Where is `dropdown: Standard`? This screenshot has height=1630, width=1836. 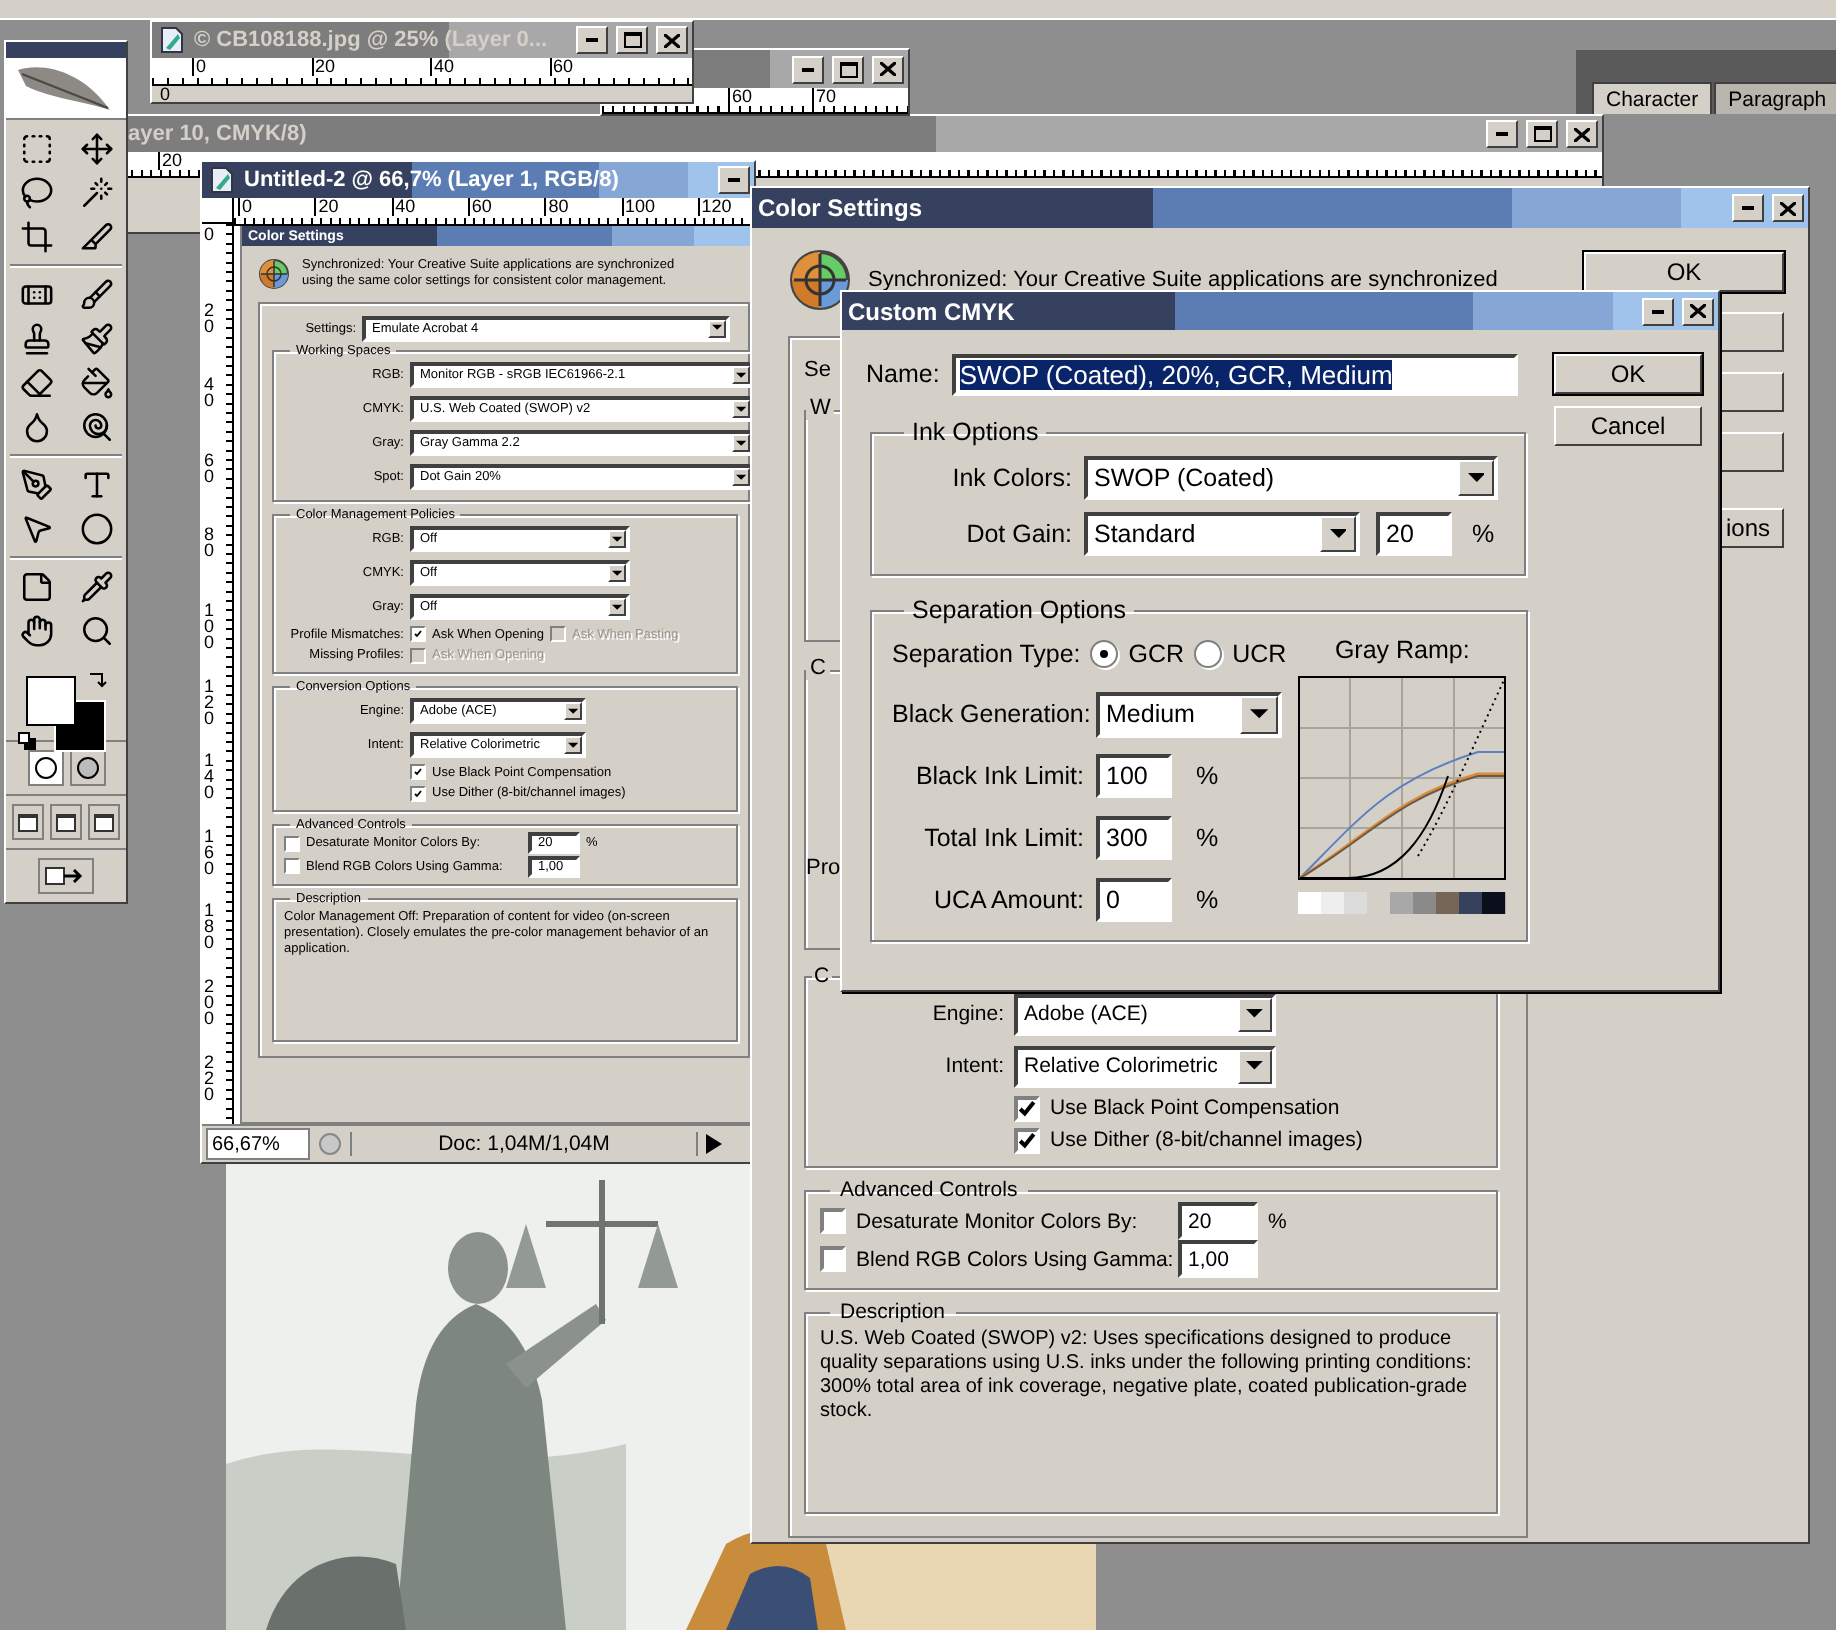
dropdown: Standard is located at coordinates (1222, 534).